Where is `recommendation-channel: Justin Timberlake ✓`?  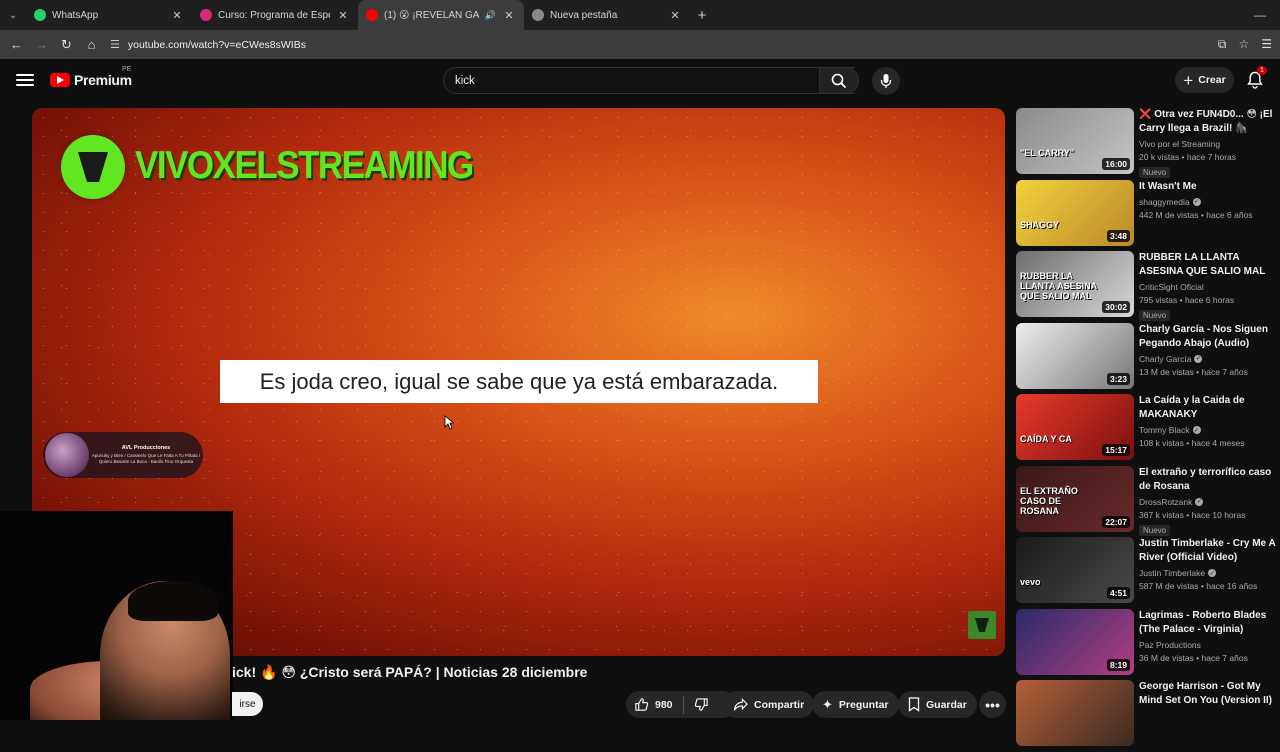 recommendation-channel: Justin Timberlake ✓ is located at coordinates (1209, 573).